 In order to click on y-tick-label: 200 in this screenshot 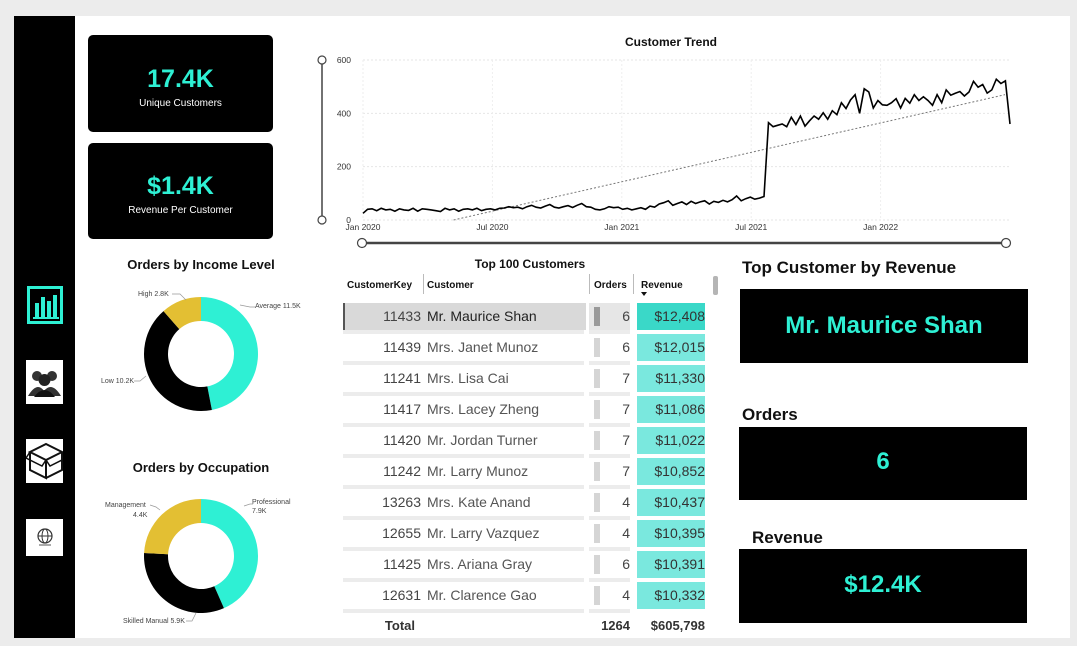, I will do `click(344, 167)`.